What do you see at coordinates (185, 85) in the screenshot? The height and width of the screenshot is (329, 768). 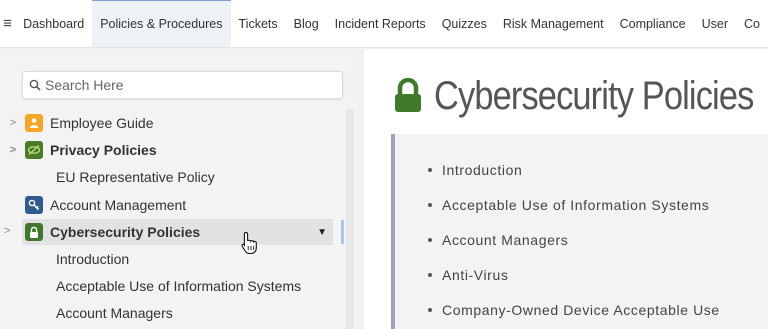 I see `search-input` at bounding box center [185, 85].